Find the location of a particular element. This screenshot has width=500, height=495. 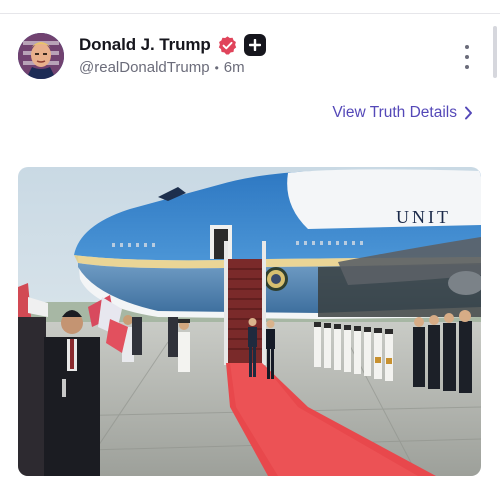

plus-badge-icon is located at coordinates (254, 45).